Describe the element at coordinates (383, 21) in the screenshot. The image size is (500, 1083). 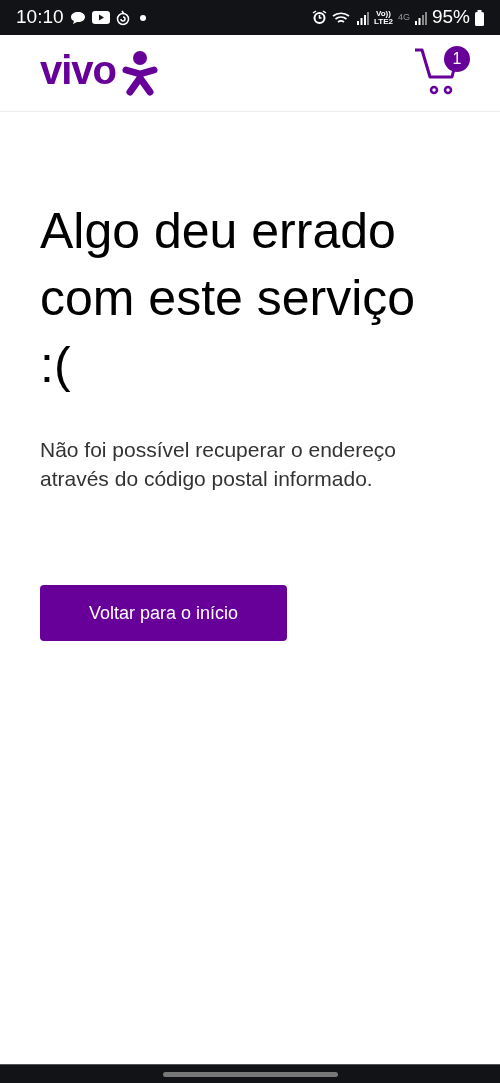
I see `lte-label: LTE2` at that location.